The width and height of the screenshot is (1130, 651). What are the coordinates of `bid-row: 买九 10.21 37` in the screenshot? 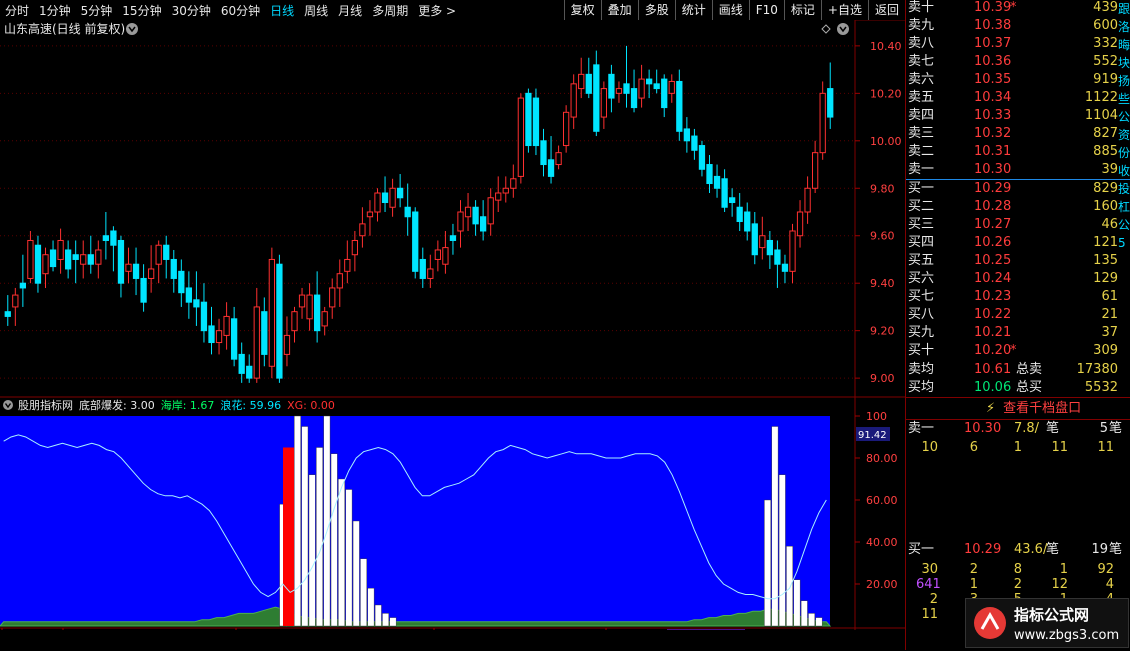 It's located at (1018, 333).